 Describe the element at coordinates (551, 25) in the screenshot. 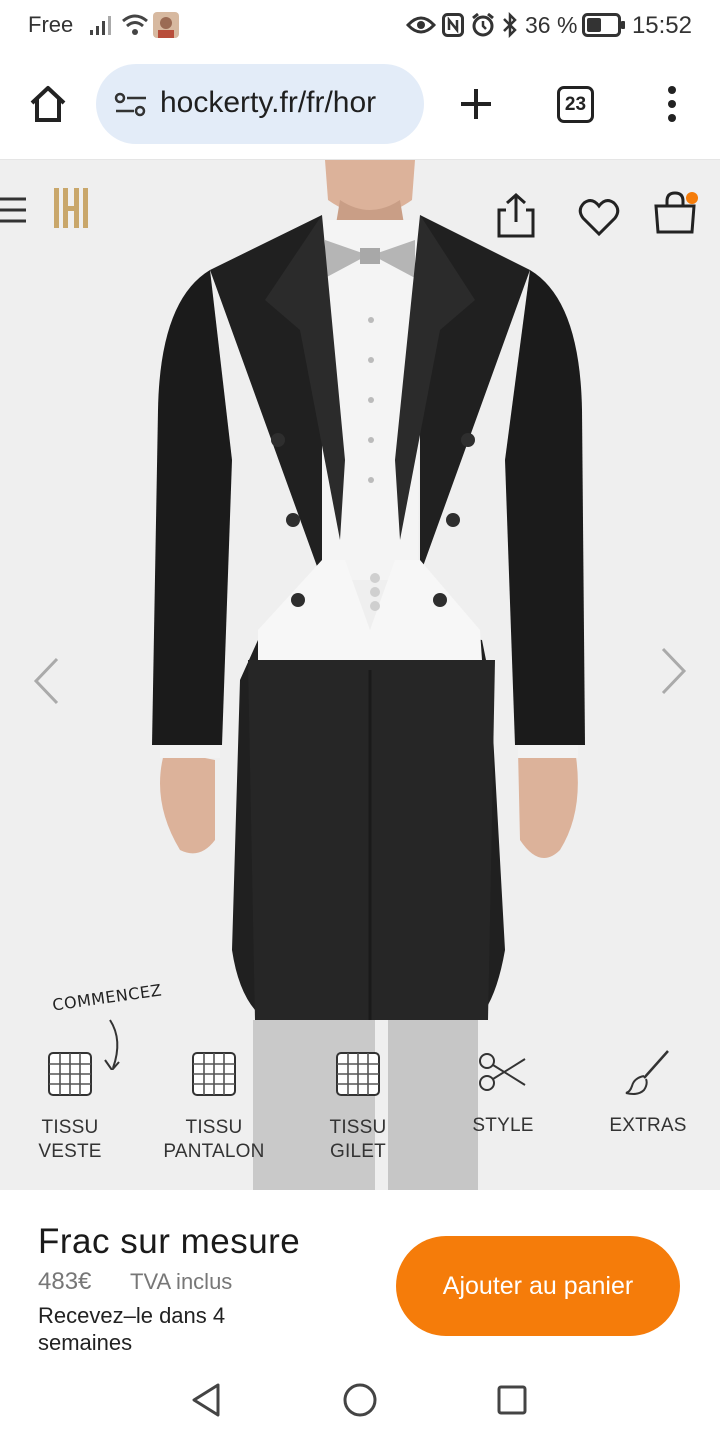

I see `battery-percent: 36 %` at that location.